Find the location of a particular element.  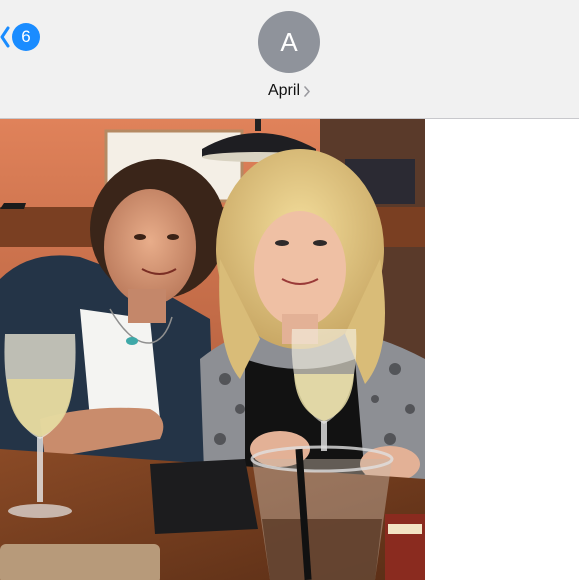

unread-count-badge: 6 is located at coordinates (26, 37).